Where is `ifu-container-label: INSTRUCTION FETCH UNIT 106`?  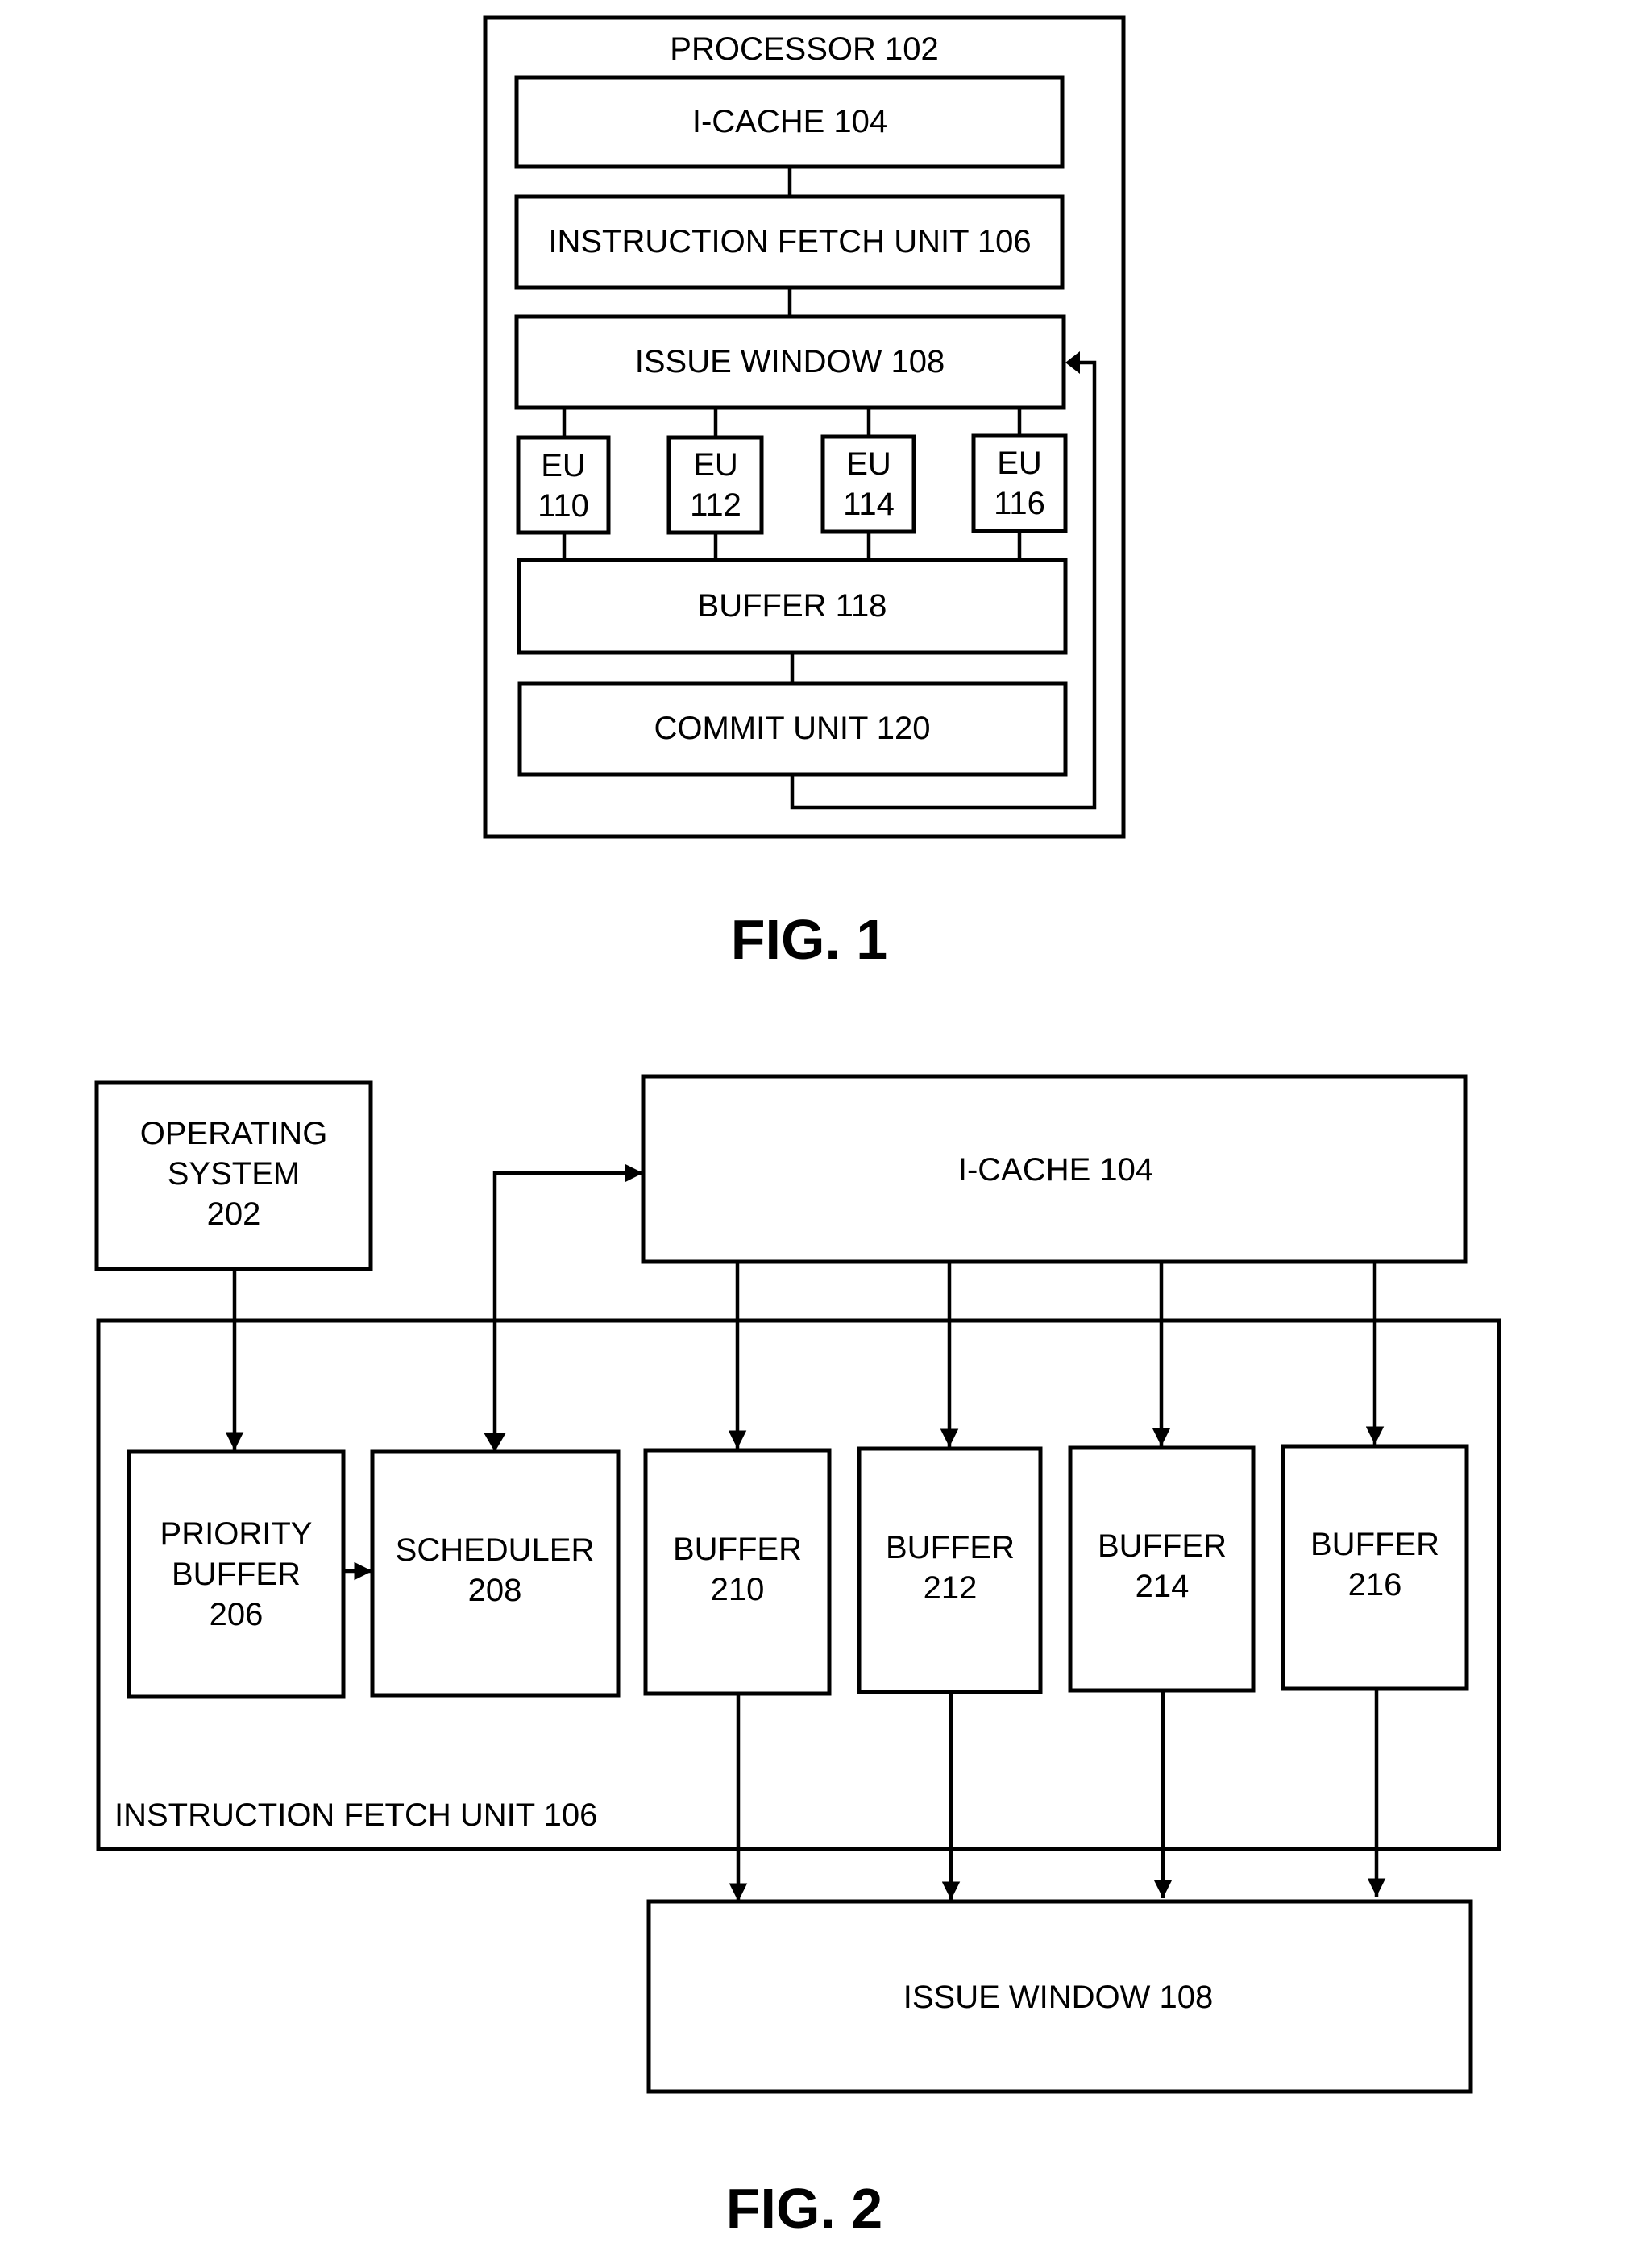 ifu-container-label: INSTRUCTION FETCH UNIT 106 is located at coordinates (355, 1815).